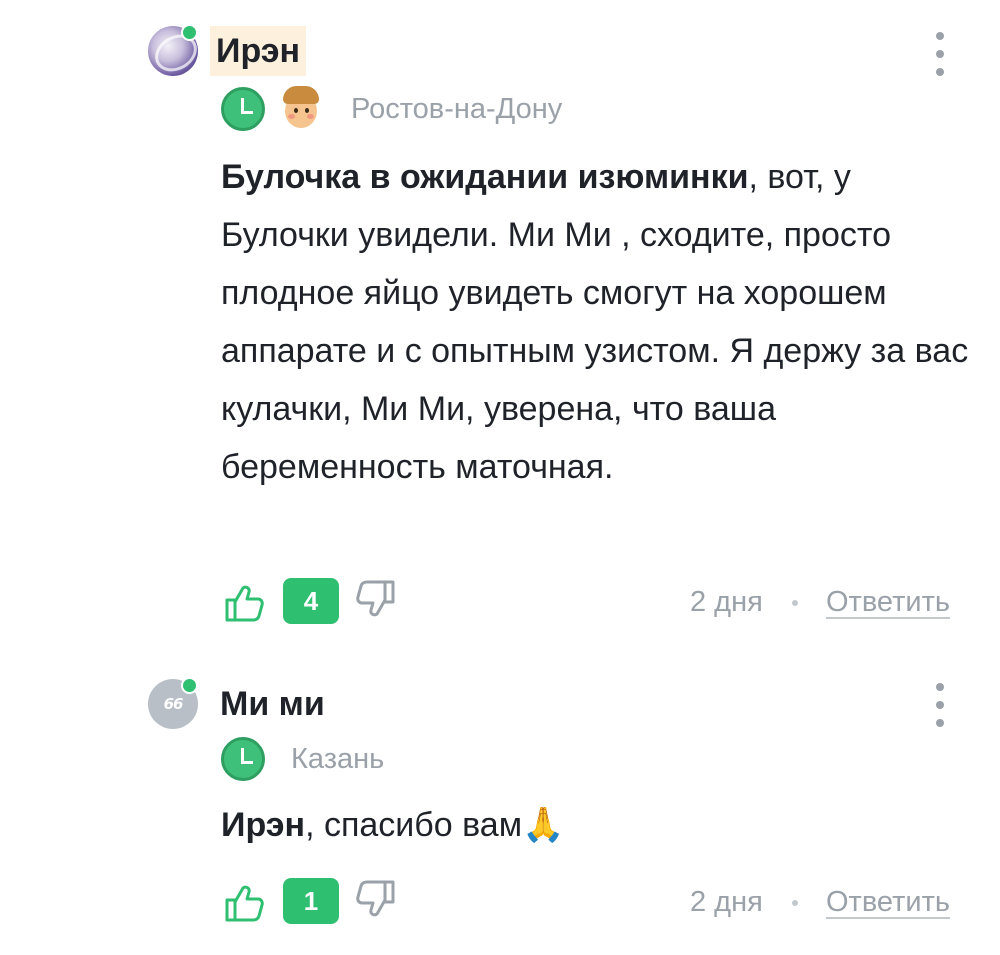 This screenshot has width=1000, height=955. What do you see at coordinates (258, 51) in the screenshot?
I see `author-name: Ирэн` at bounding box center [258, 51].